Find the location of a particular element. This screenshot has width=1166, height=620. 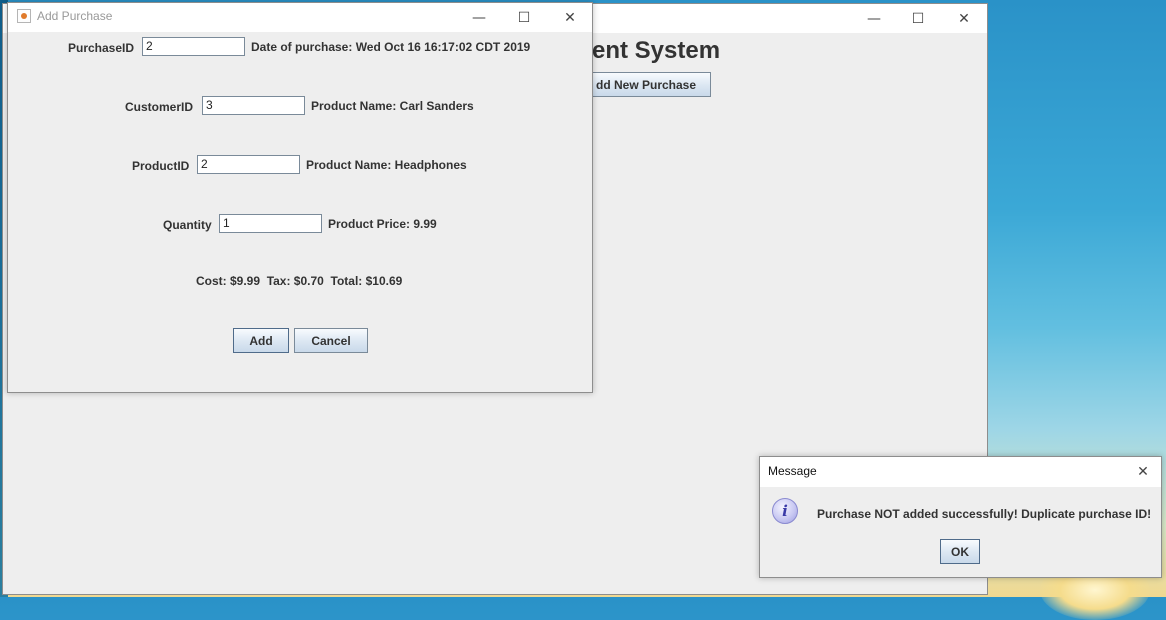

product-id-label: ProductID is located at coordinates (161, 166).